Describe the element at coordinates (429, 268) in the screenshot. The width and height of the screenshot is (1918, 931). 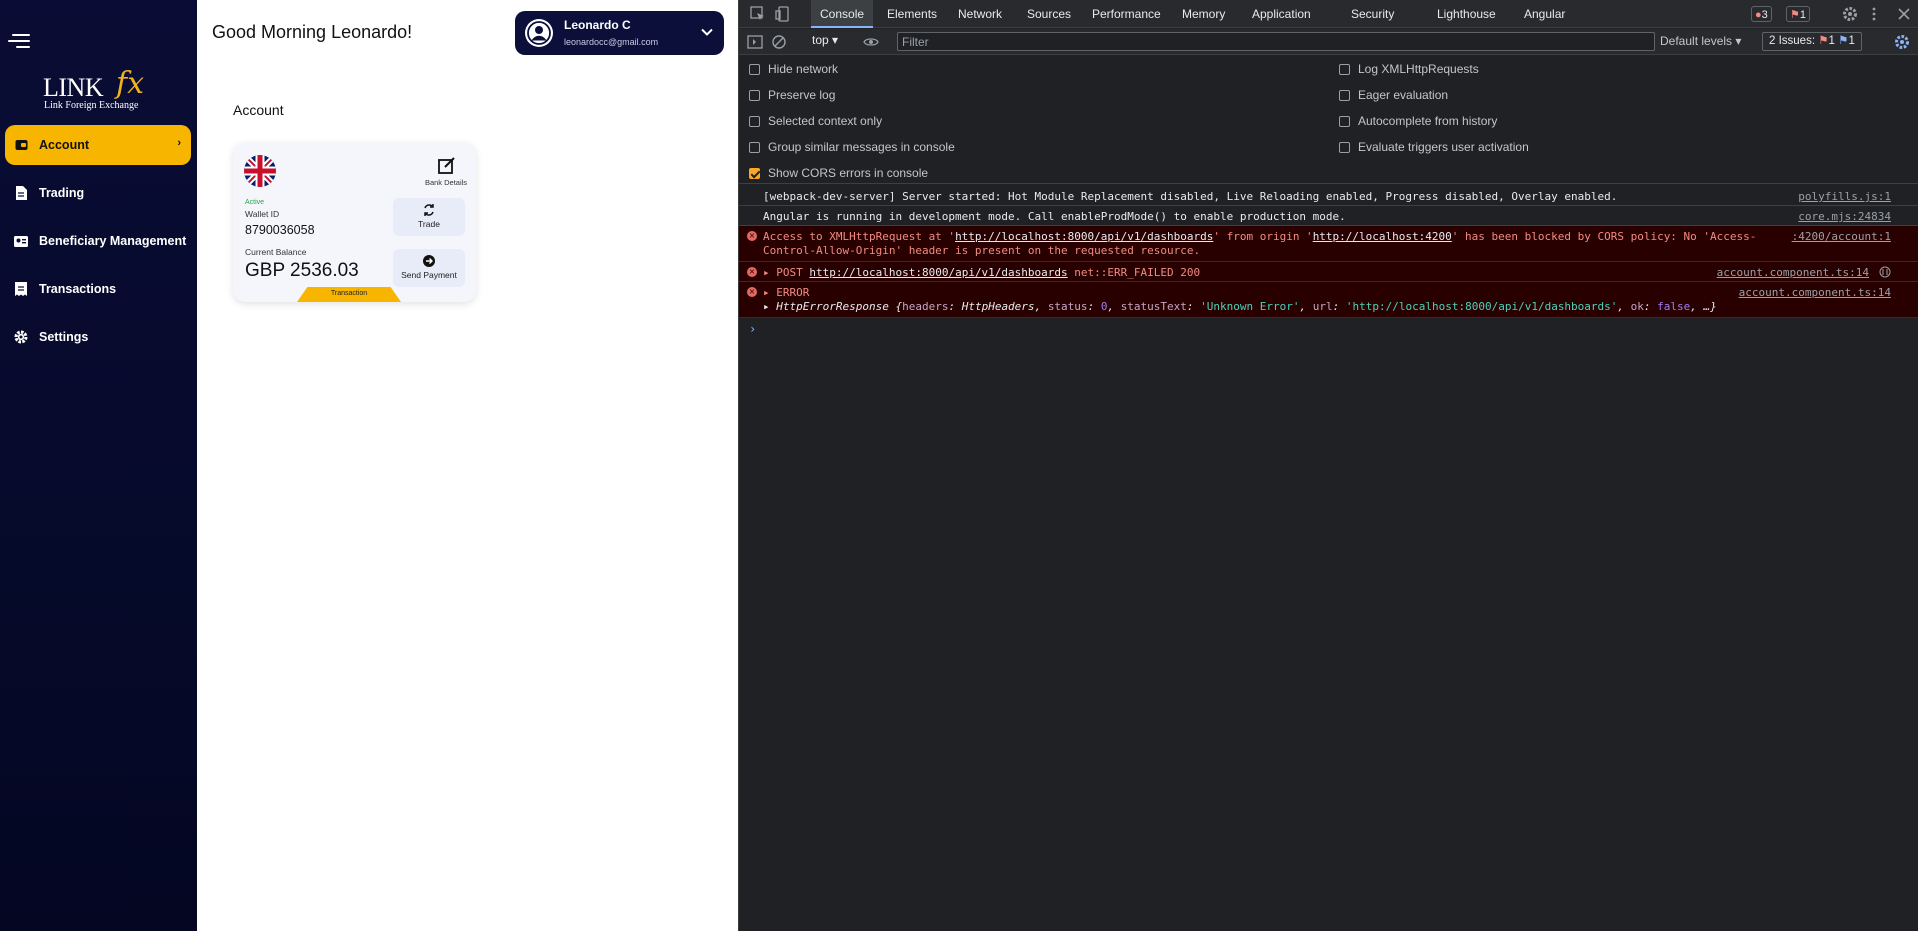
I see `send-payment-button: Send Payment` at that location.